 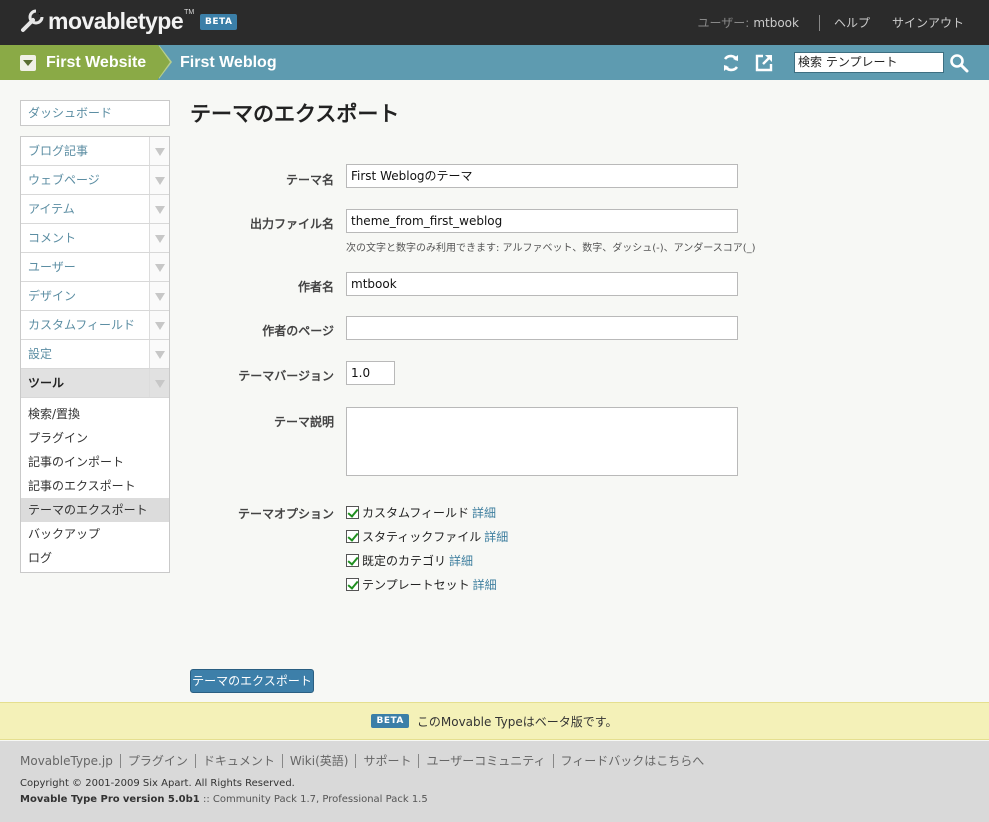 I want to click on submenu-backup: バックアップ, so click(x=95, y=534).